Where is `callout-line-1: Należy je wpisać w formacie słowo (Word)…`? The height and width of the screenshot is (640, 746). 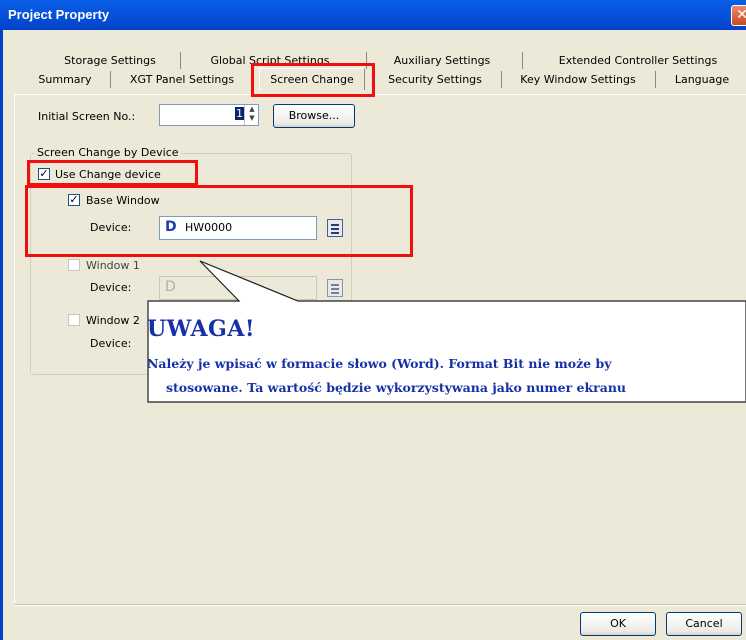
callout-line-1: Należy je wpisać w formacie słowo (Word)… is located at coordinates (379, 363).